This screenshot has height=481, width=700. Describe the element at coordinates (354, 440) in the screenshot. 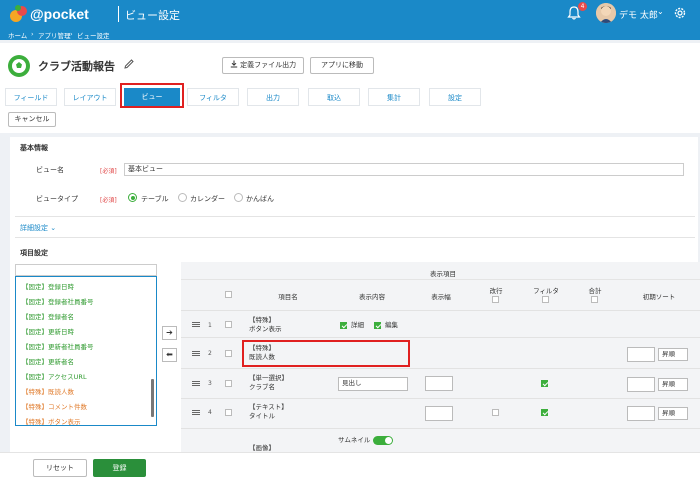

I see `thumbnail-label: サムネイル` at that location.